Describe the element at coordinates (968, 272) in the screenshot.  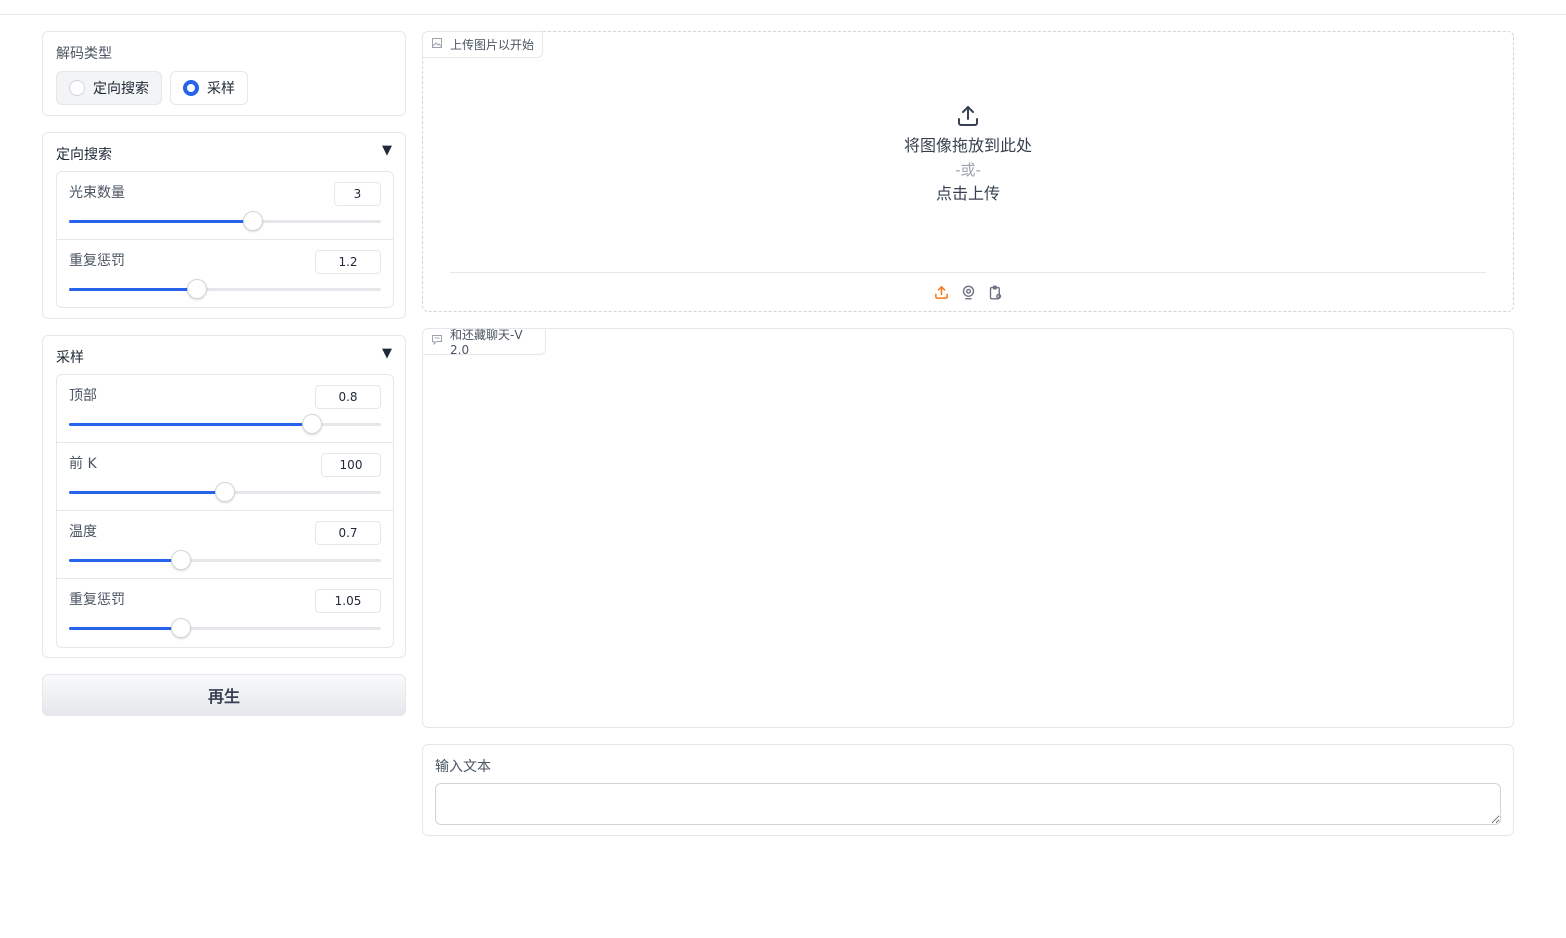
I see `divider` at that location.